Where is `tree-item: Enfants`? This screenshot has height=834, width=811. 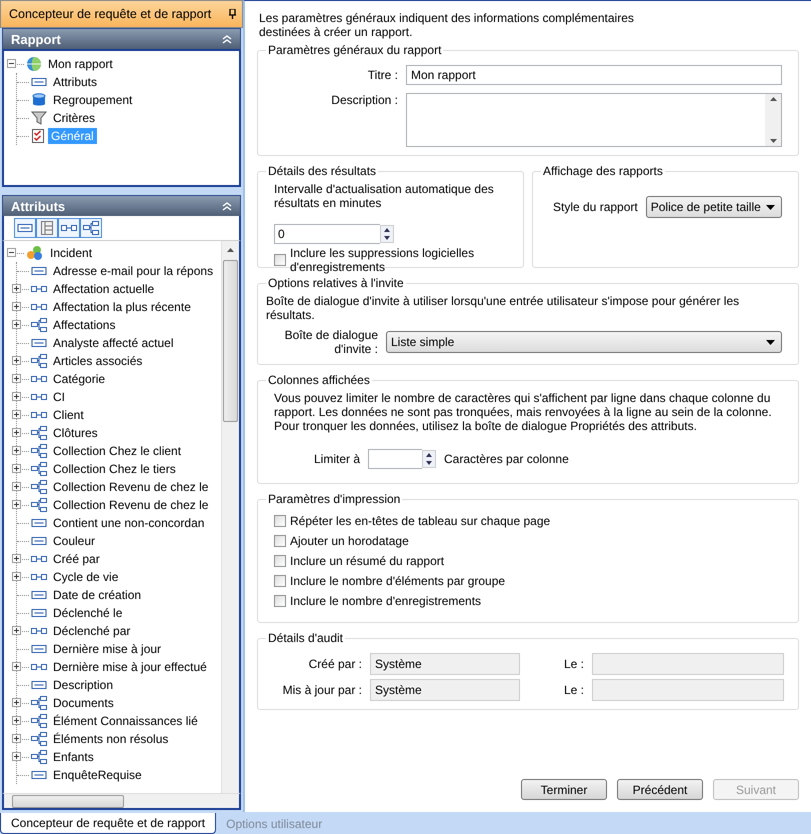
tree-item: Enfants is located at coordinates (73, 757).